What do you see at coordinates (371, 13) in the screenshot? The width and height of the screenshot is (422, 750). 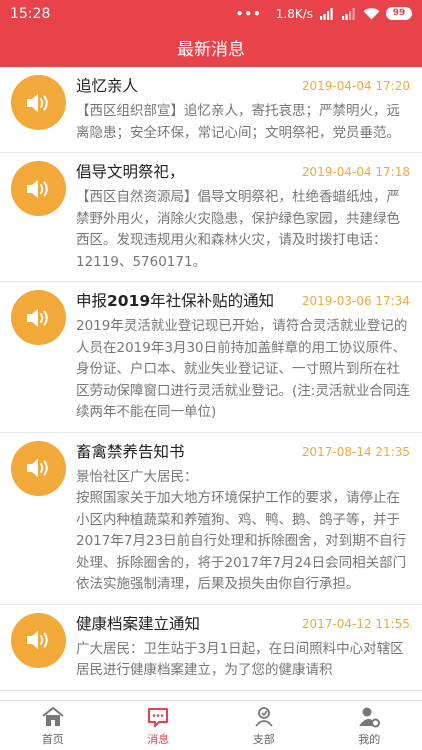 I see `wifi-icon` at bounding box center [371, 13].